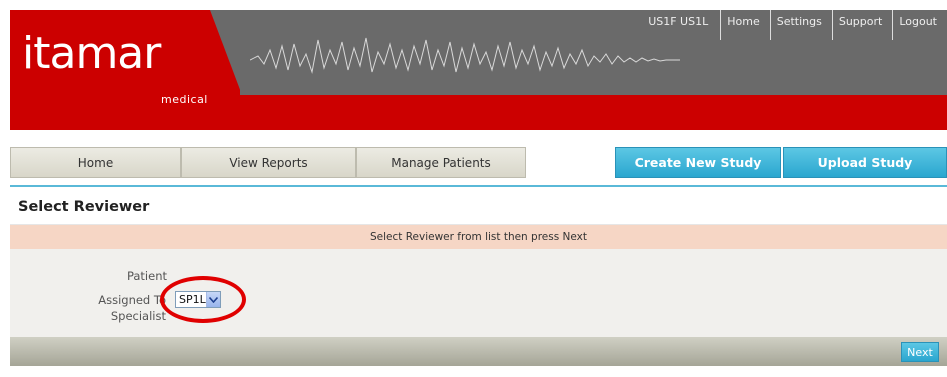 This screenshot has height=377, width=947. I want to click on highlight-circle, so click(203, 299).